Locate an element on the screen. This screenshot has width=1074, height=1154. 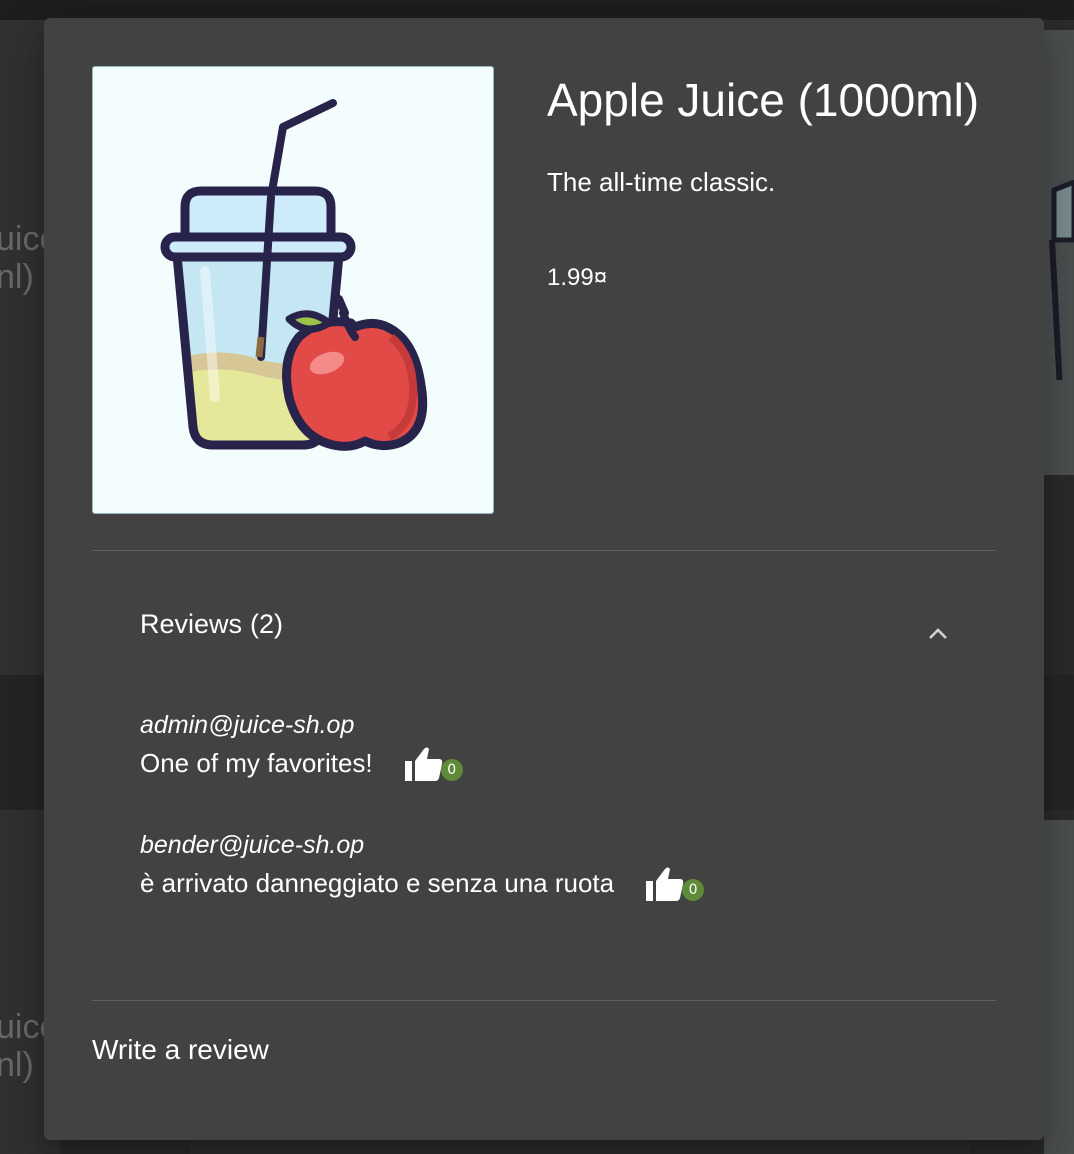
reviews-expansion-header: Reviews (2) is located at coordinates (544, 622).